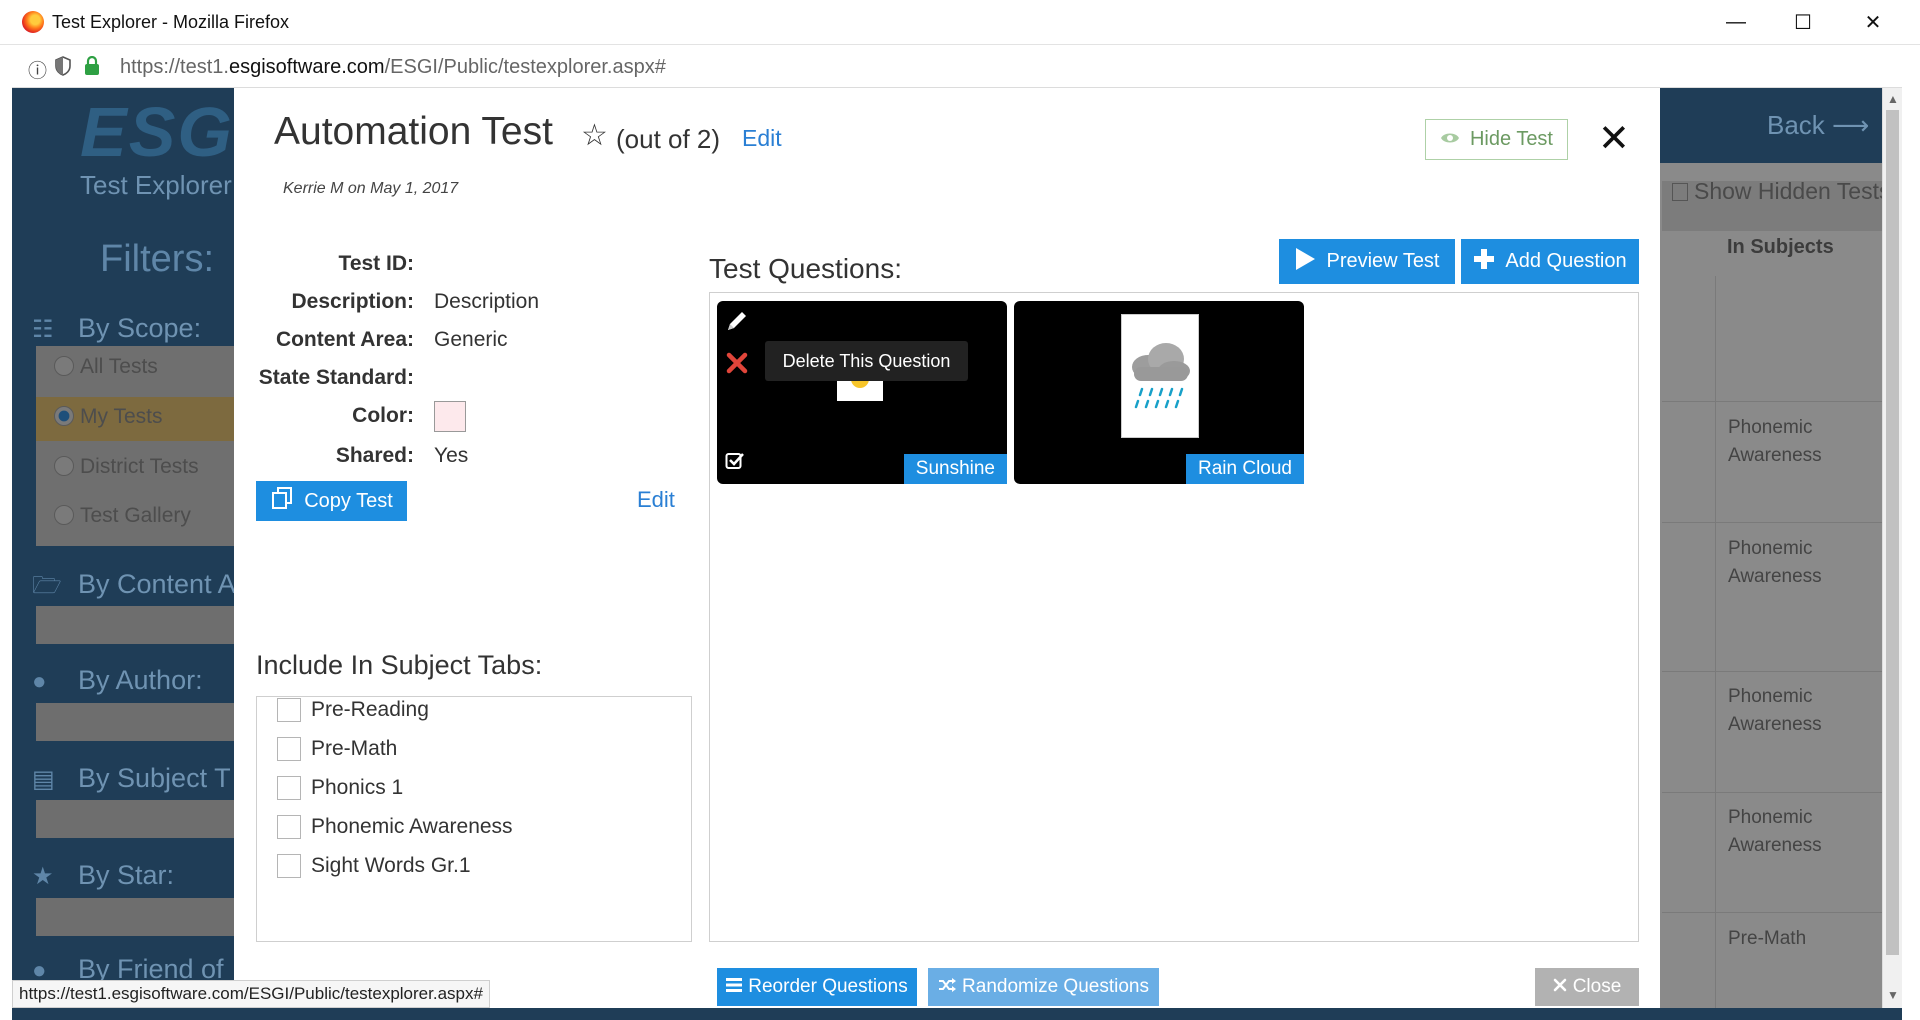  I want to click on question-label: Rain Cloud, so click(1245, 469).